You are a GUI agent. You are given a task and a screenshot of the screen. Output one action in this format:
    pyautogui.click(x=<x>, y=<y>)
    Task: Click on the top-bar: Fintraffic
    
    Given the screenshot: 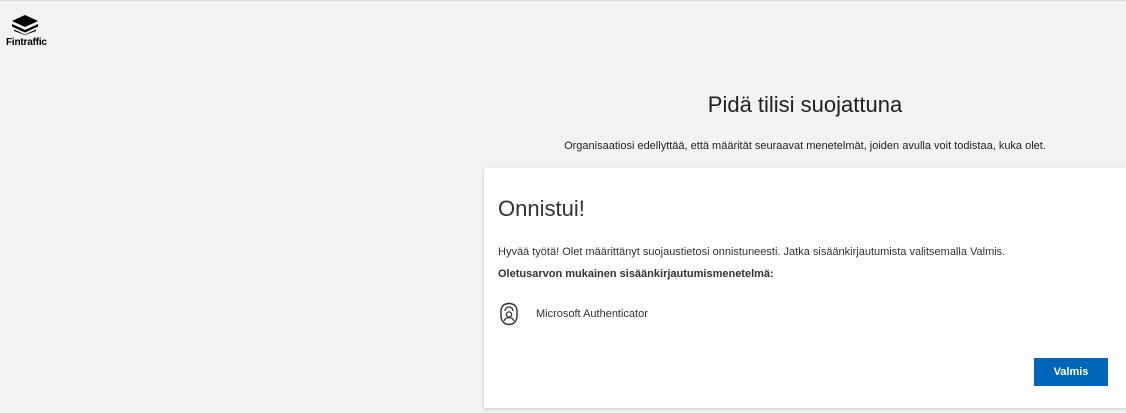 What is the action you would take?
    pyautogui.click(x=563, y=28)
    